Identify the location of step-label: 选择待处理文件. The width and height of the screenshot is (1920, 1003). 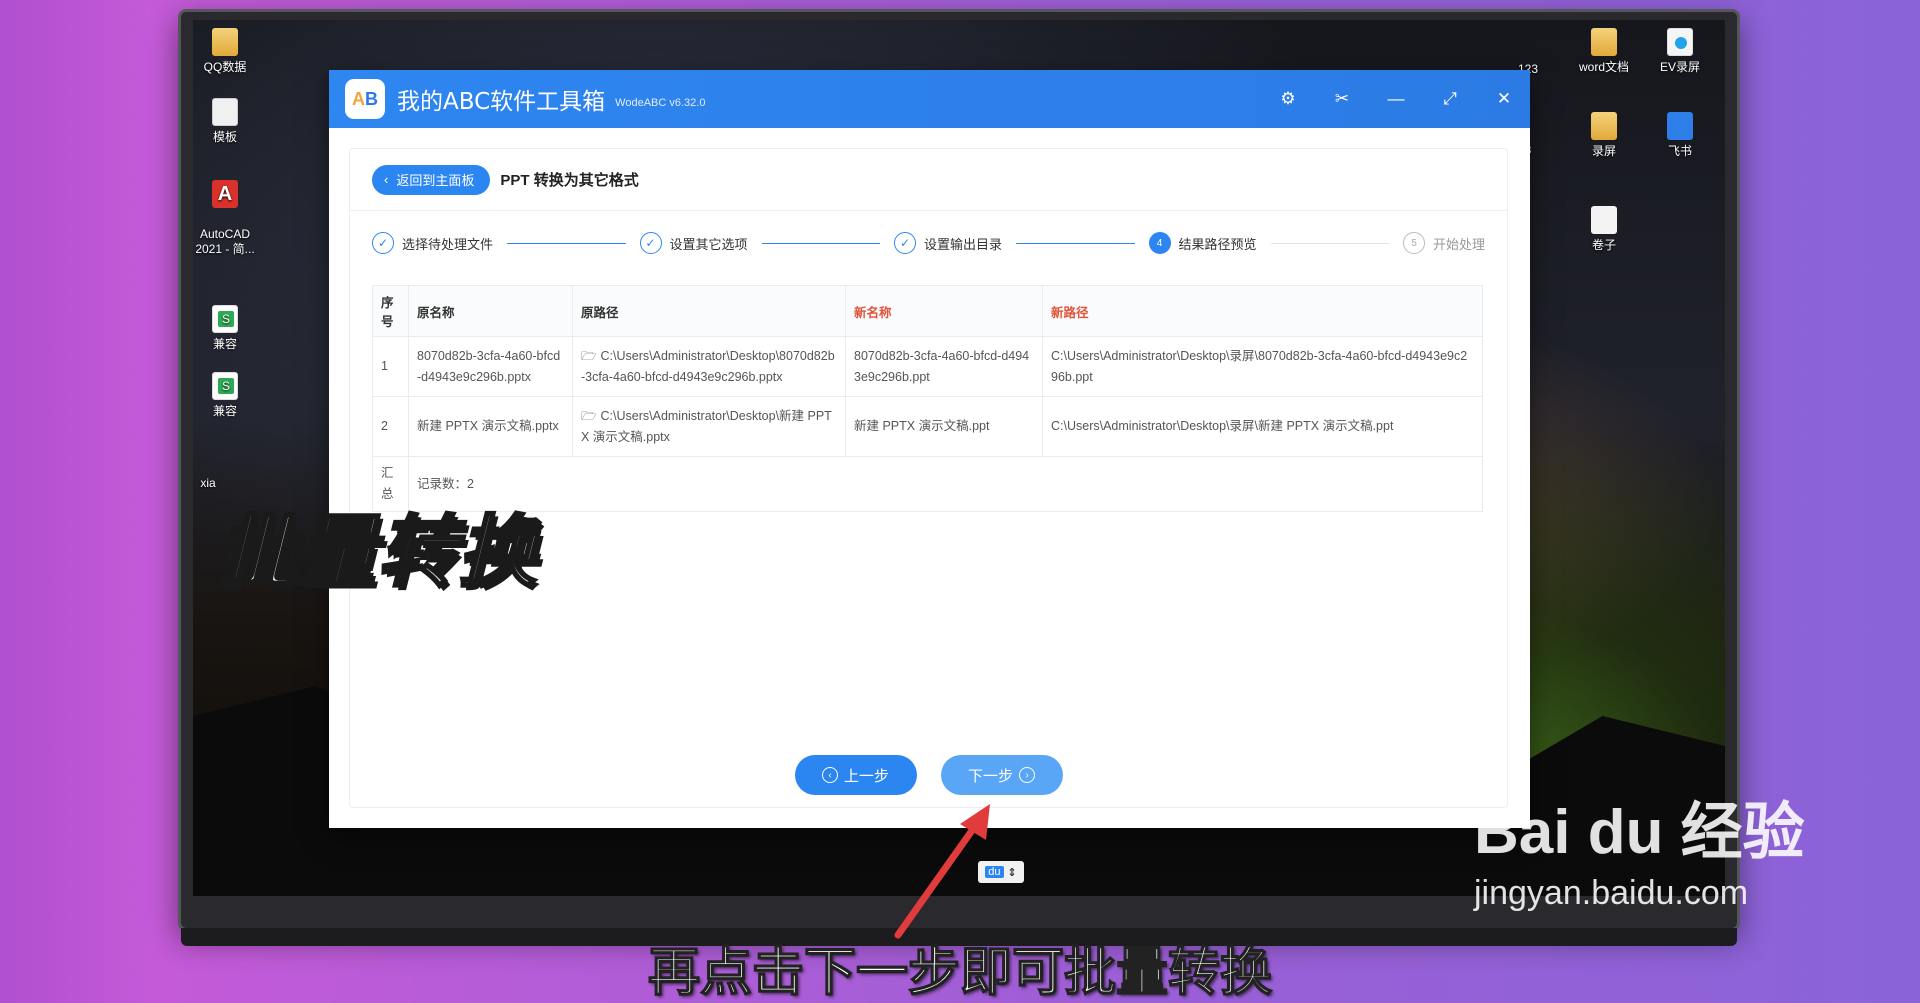
(448, 244).